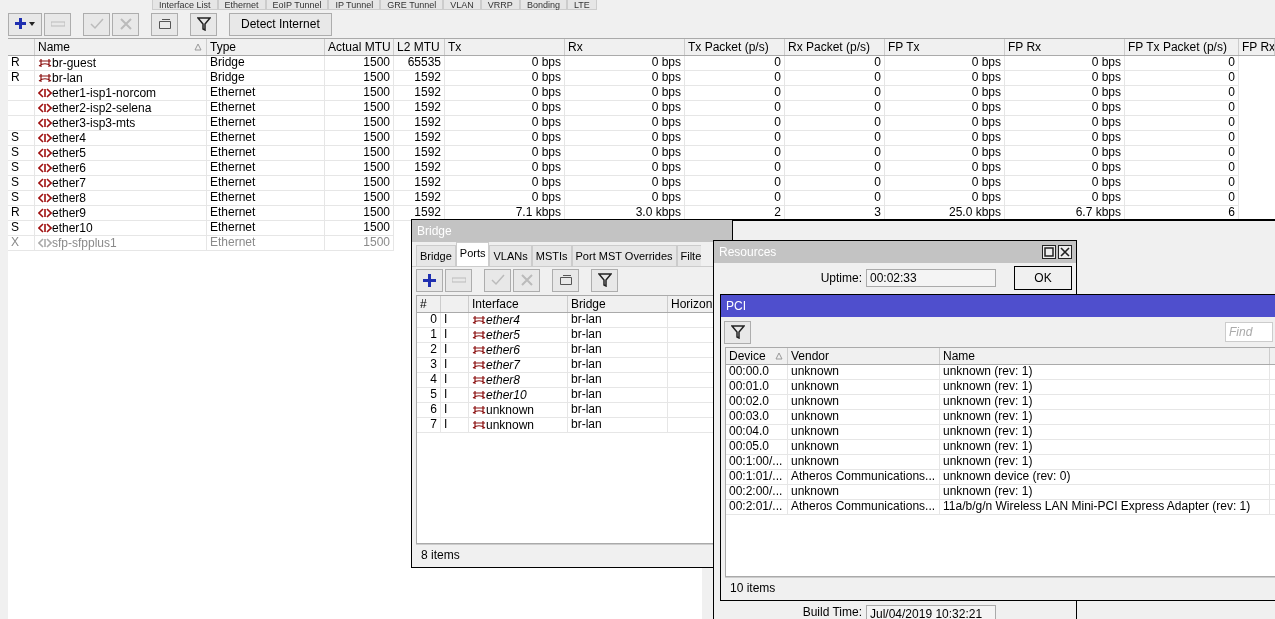  I want to click on detect-internet-button: Detect Internet, so click(280, 24).